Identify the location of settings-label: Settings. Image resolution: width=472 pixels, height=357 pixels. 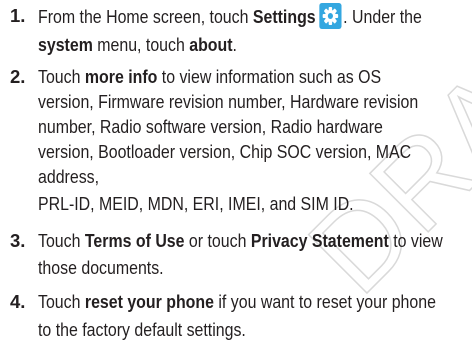
(284, 16).